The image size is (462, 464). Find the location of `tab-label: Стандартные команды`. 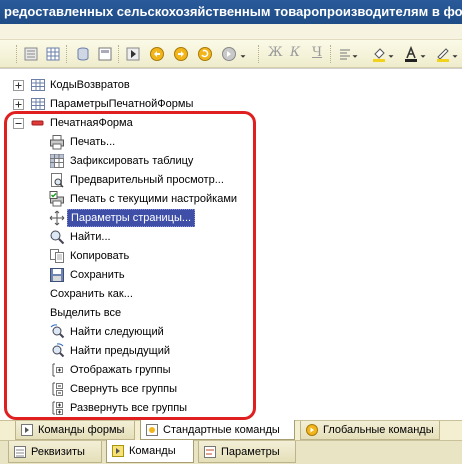

tab-label: Стандартные команды is located at coordinates (221, 429).